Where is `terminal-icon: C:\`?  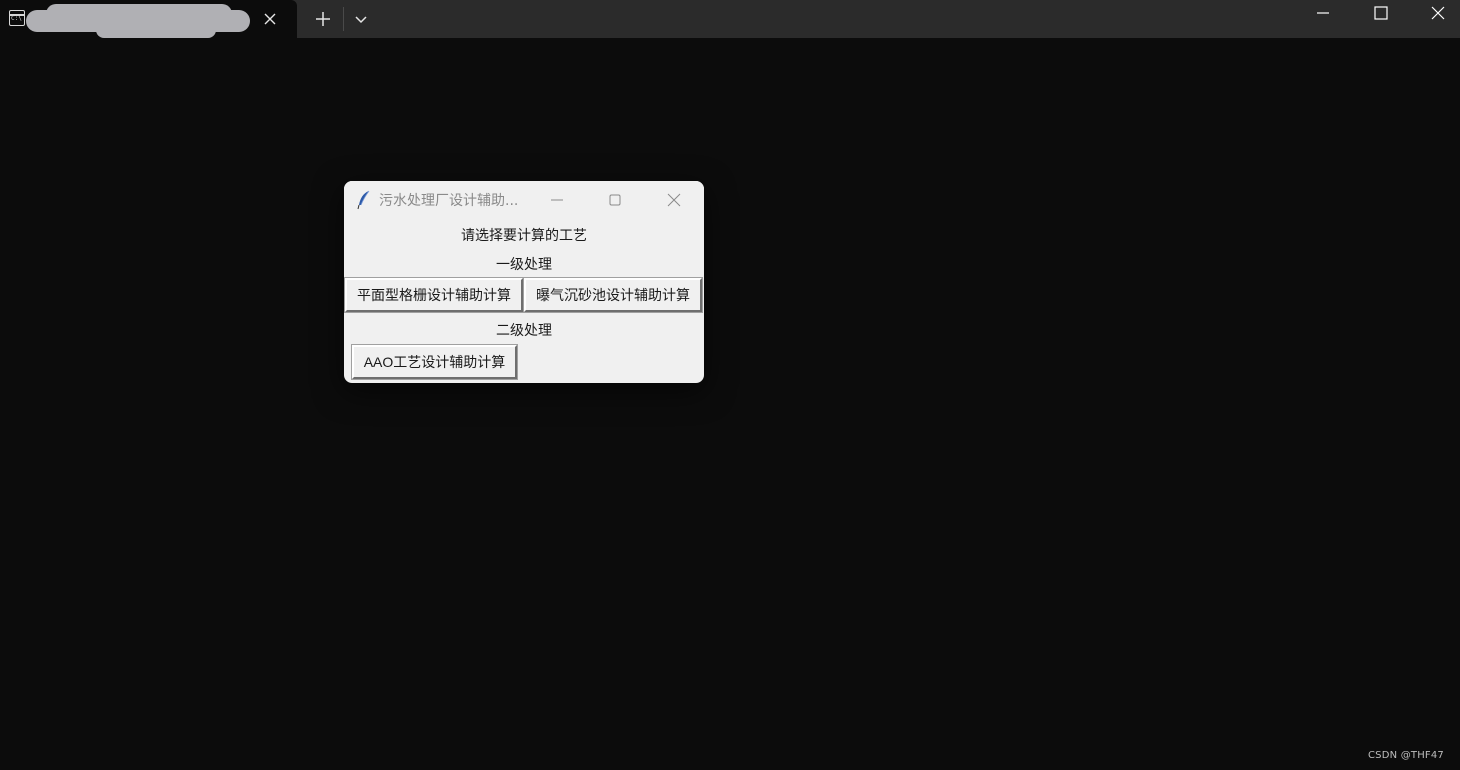
terminal-icon: C:\ is located at coordinates (17, 18).